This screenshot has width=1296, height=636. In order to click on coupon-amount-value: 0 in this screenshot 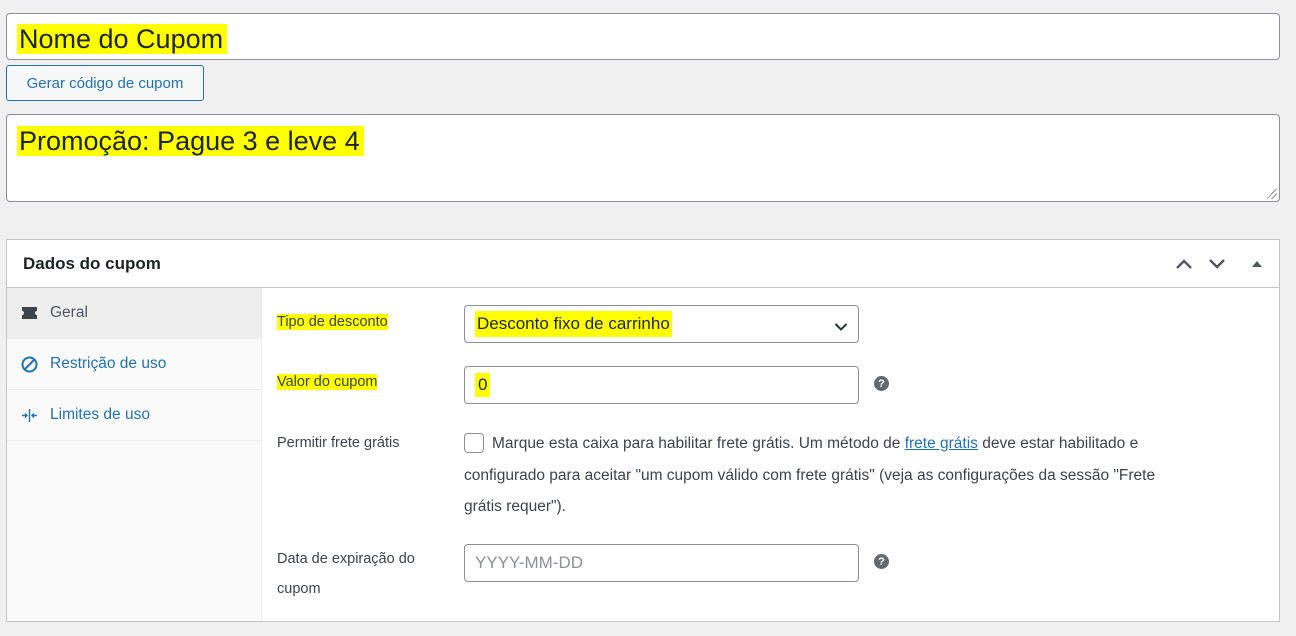, I will do `click(483, 385)`.